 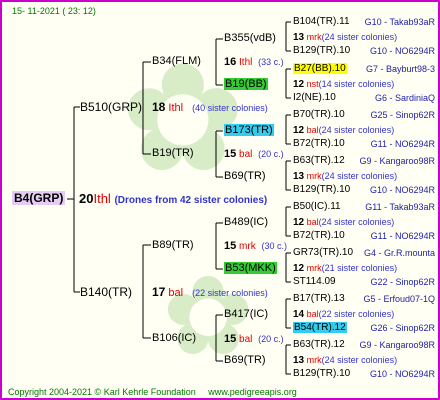 What do you see at coordinates (314, 282) in the screenshot?
I see `gen4-queen-node: ST114.09` at bounding box center [314, 282].